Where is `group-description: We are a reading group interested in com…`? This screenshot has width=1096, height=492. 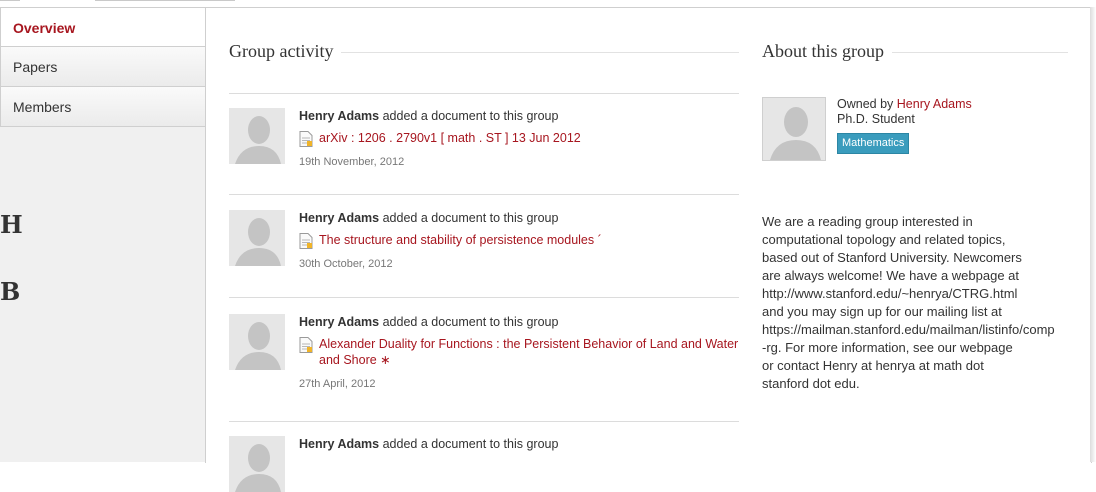
group-description: We are a reading group interested in com… is located at coordinates (908, 302).